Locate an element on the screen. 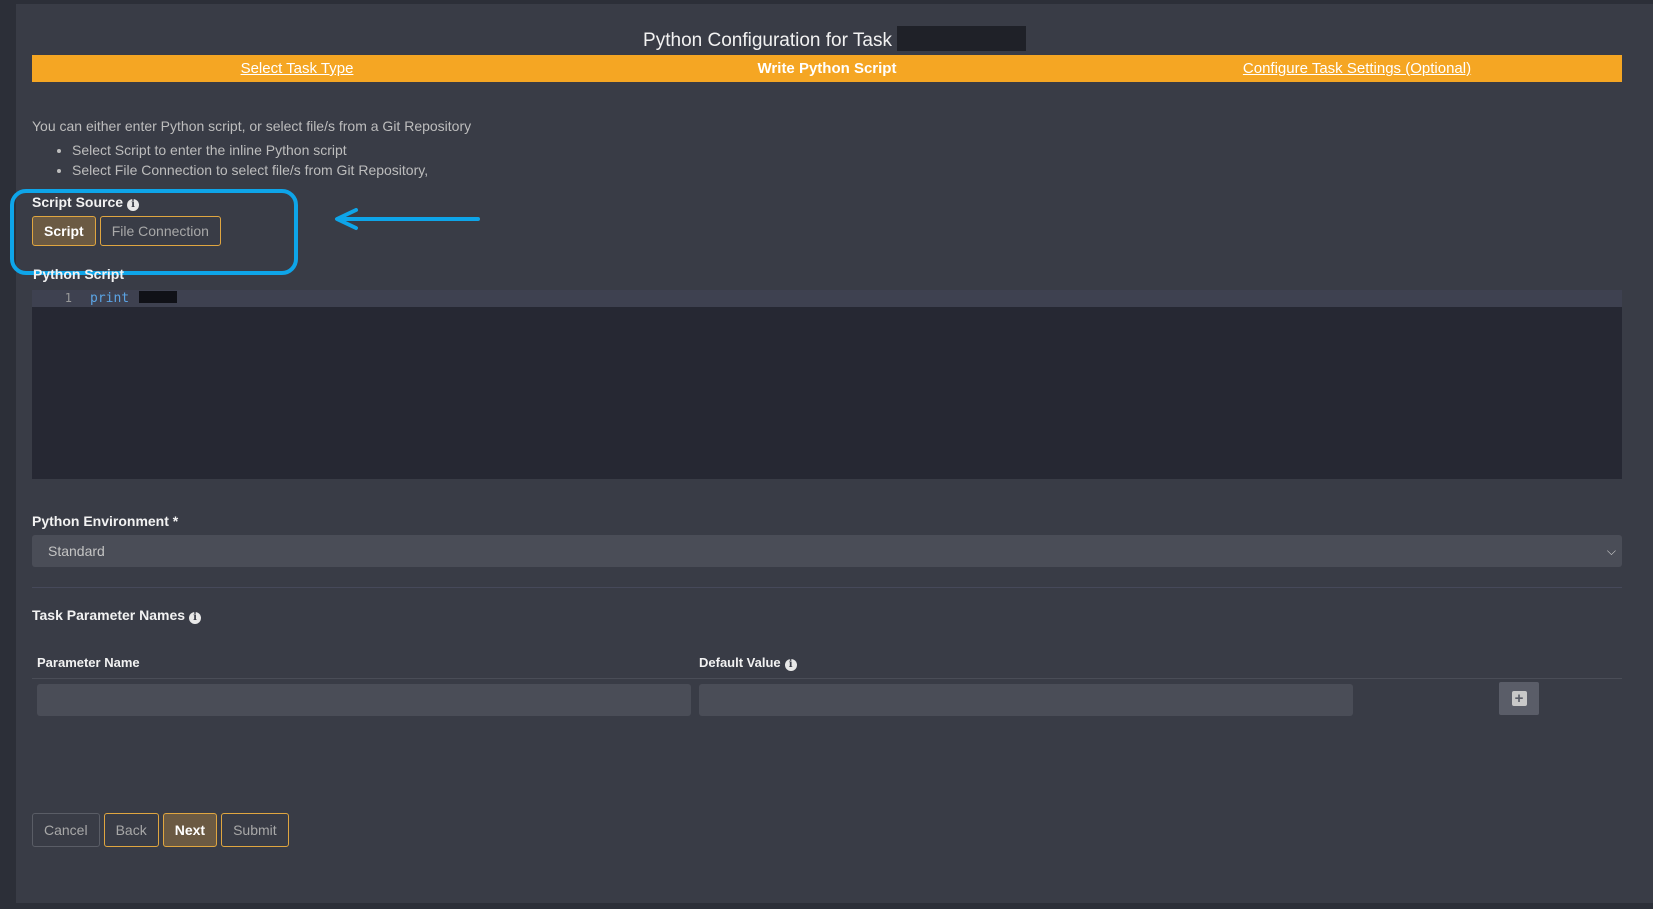 The image size is (1653, 909). default-value-input is located at coordinates (1026, 700).